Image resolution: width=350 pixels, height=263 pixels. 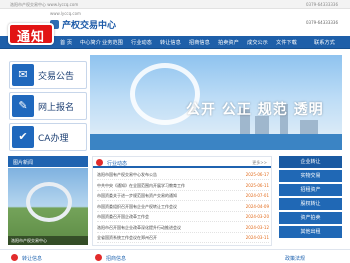 I want to click on news-row: 洛阳市召开国有企业改革深化提升行动推进会议 2024-03-12, so click(x=183, y=228).